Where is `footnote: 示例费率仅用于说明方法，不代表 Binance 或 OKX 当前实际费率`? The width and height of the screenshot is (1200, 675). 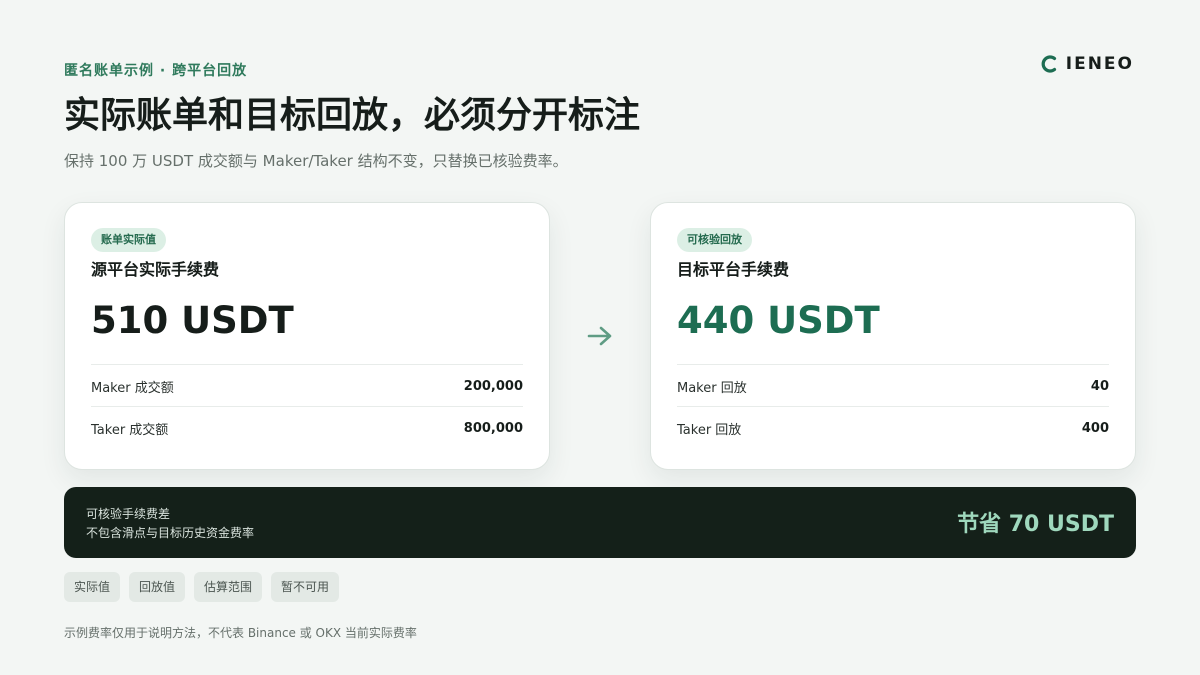 footnote: 示例费率仅用于说明方法，不代表 Binance 或 OKX 当前实际费率 is located at coordinates (240, 633).